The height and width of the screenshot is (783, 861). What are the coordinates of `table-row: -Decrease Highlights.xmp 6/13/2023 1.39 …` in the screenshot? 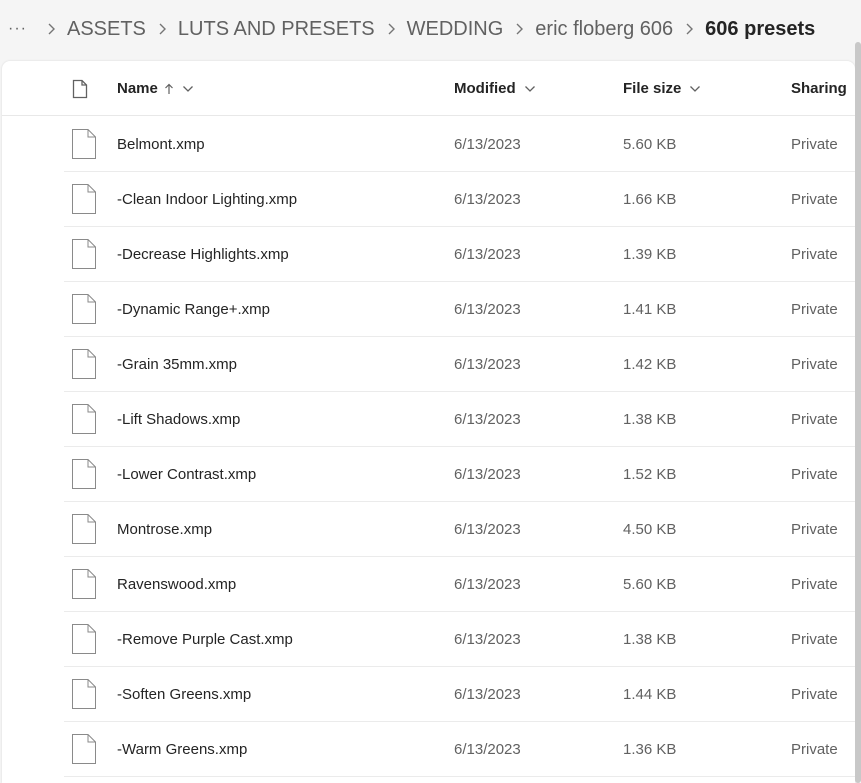 It's located at (459, 254).